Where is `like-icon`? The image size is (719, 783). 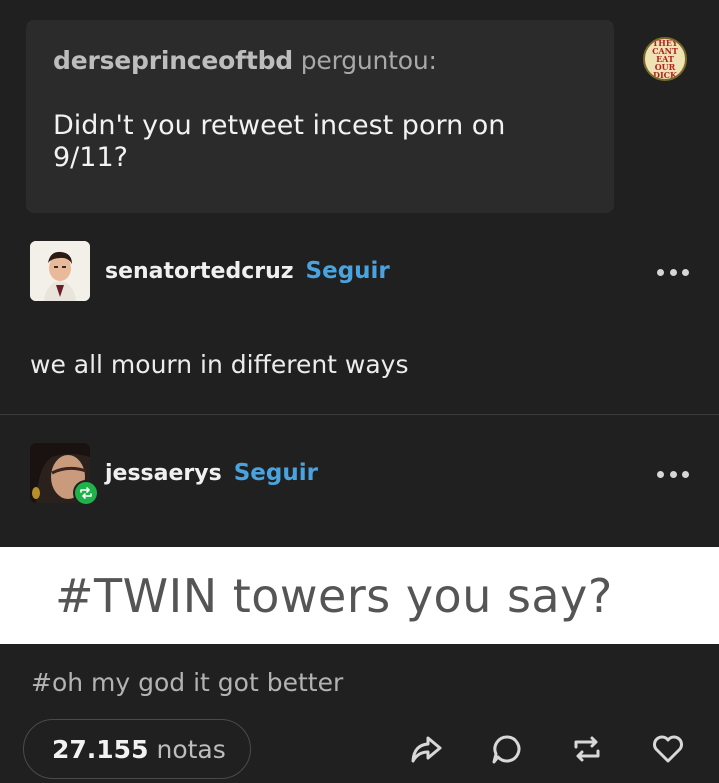
like-icon is located at coordinates (668, 749).